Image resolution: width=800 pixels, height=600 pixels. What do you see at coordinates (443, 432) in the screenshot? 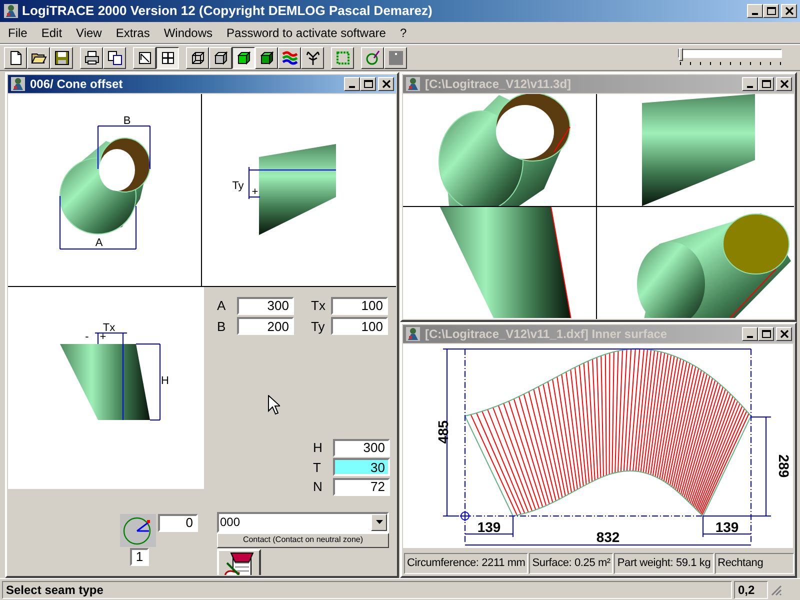
I see `dimension-label: 485` at bounding box center [443, 432].